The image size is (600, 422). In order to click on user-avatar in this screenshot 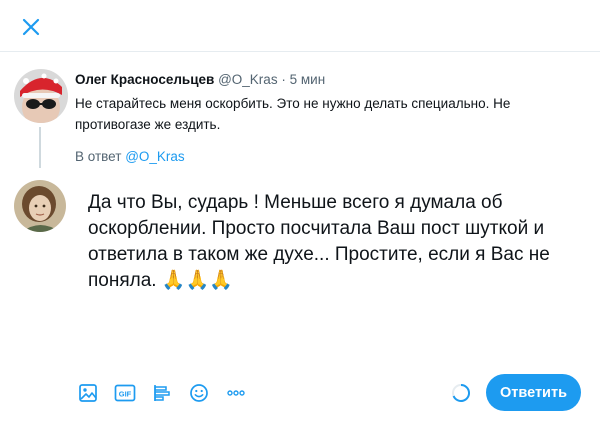, I will do `click(40, 206)`.